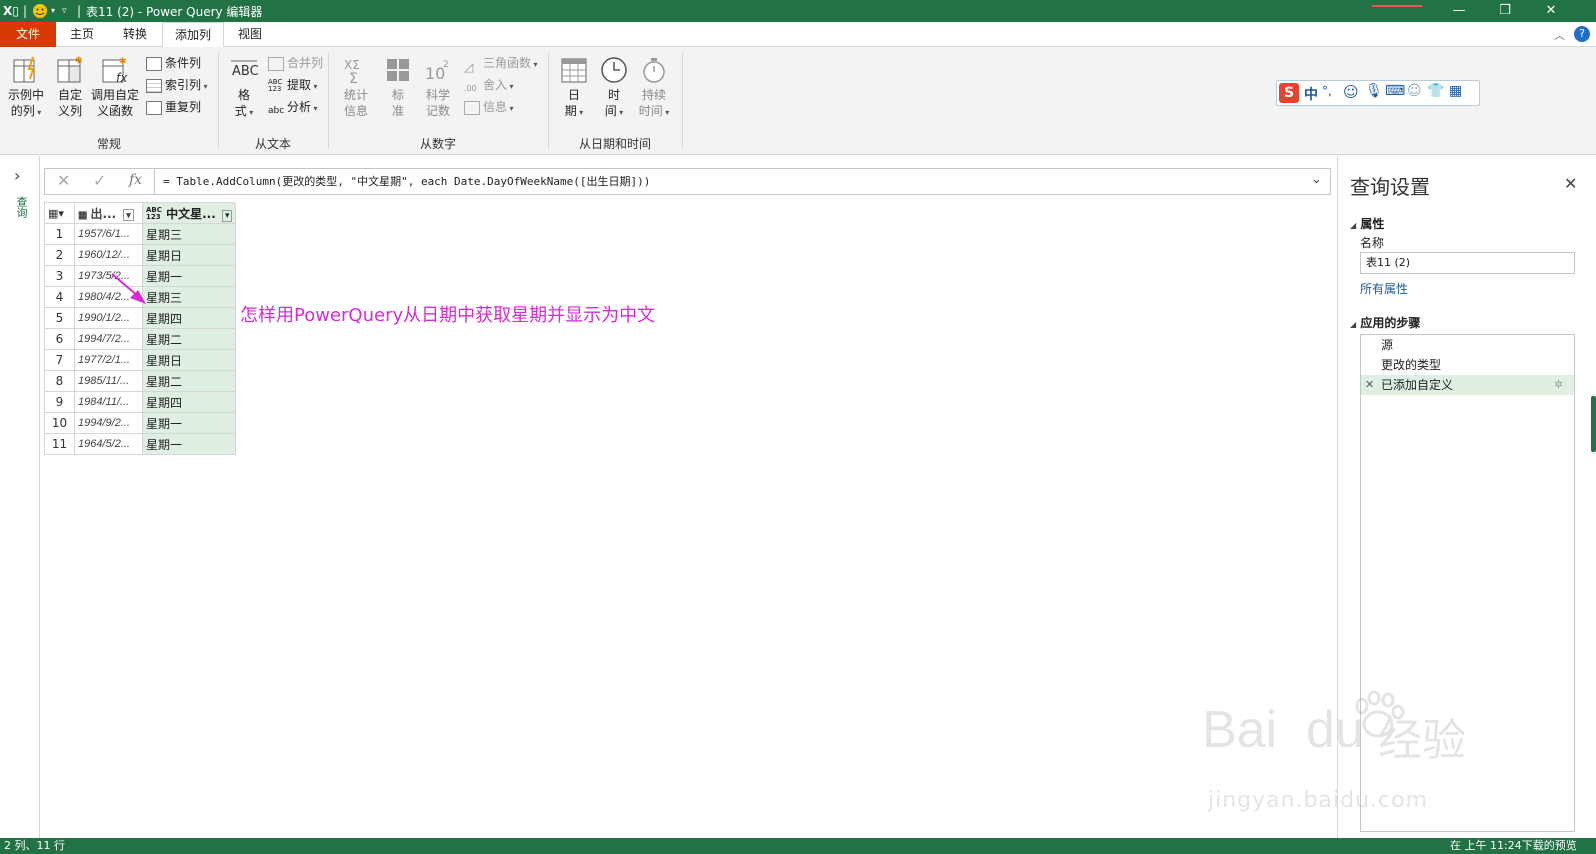  I want to click on table-row: 9 1984/11/... 星期四, so click(140, 402).